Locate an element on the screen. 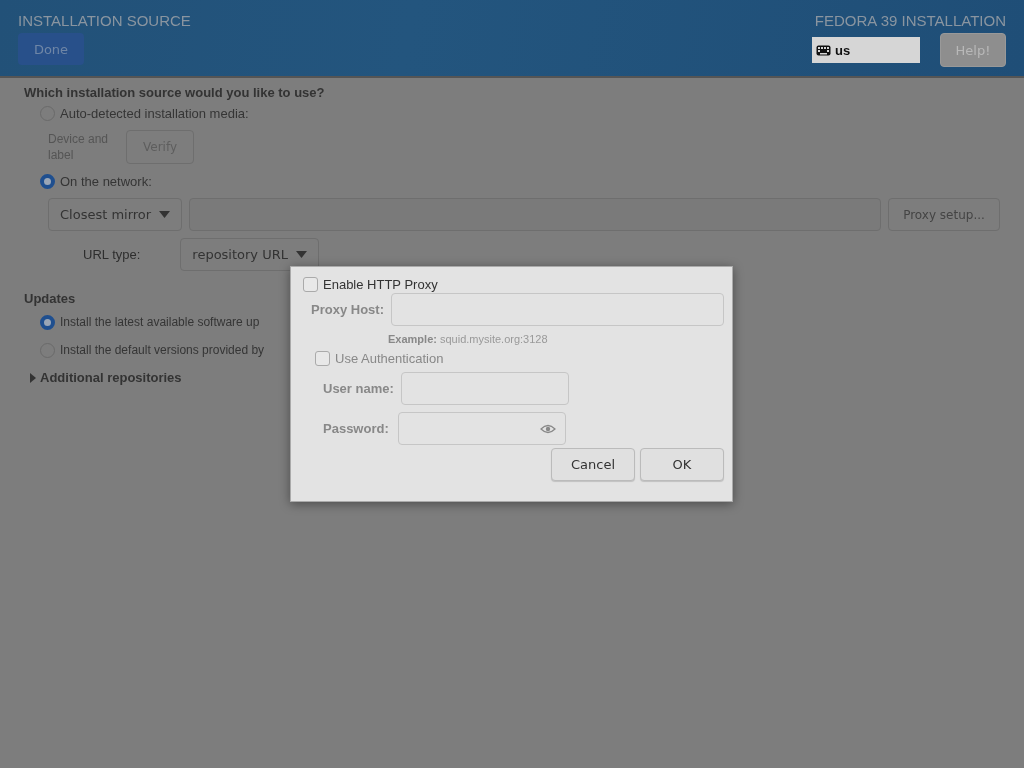  url-type-label: URL type: is located at coordinates (112, 254).